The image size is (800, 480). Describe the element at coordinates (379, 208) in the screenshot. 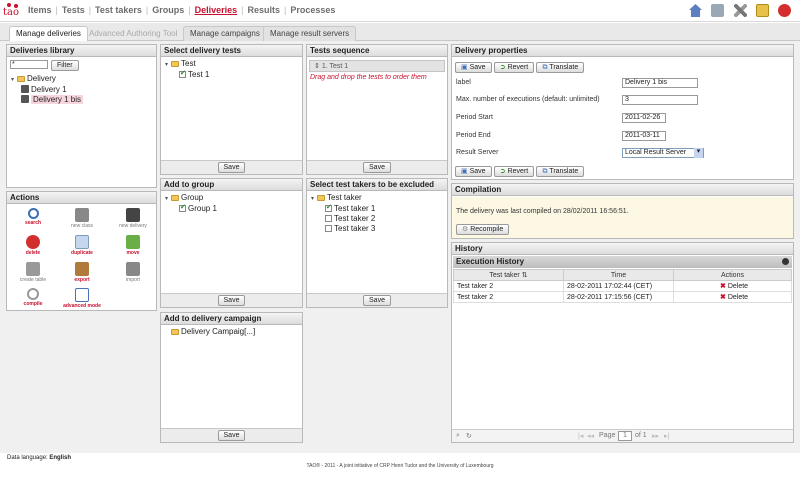

I see `tree-item-test-taker-1: Test taker 1` at that location.